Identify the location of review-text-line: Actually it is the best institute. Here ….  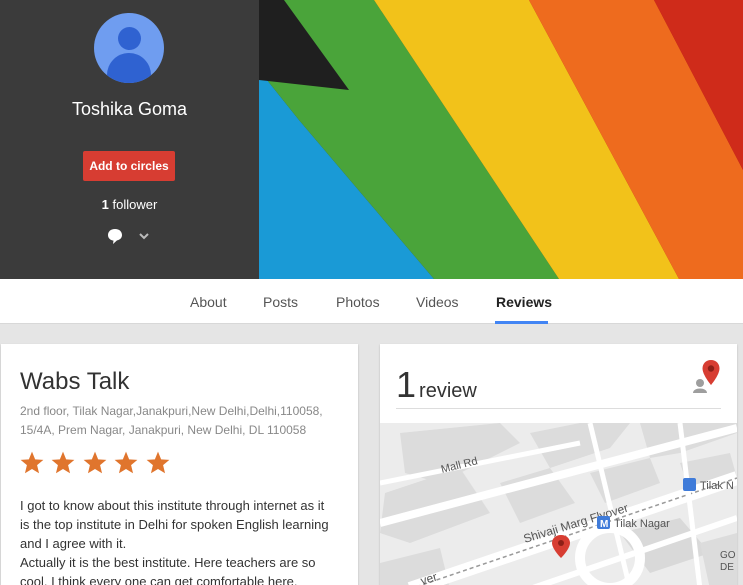
(168, 562).